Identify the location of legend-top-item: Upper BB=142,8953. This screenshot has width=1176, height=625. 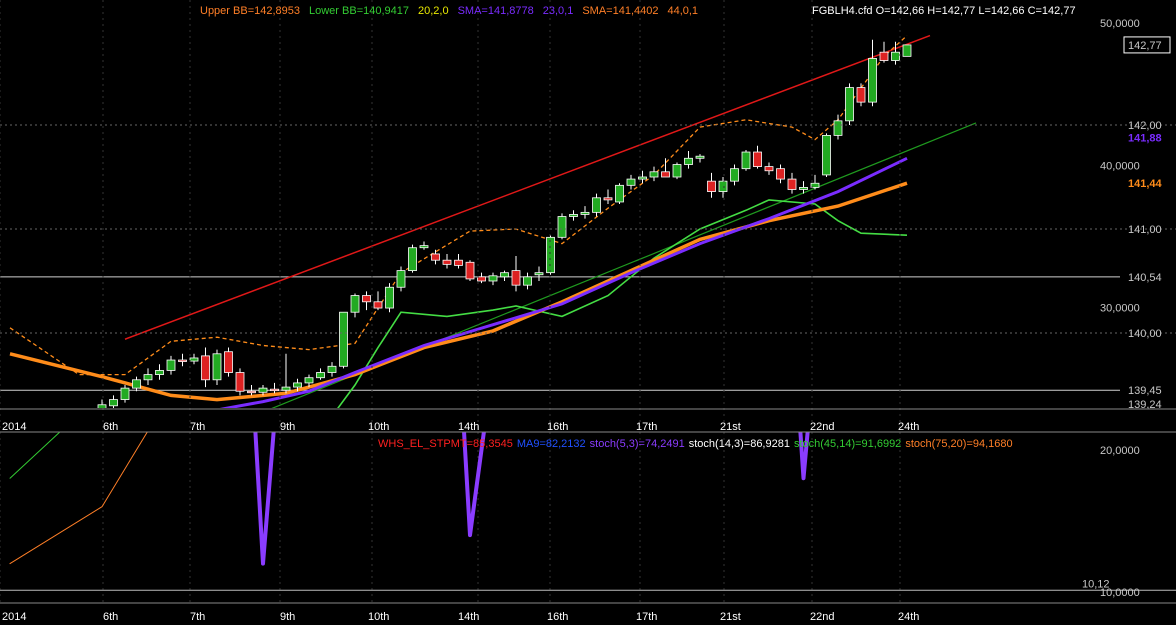
(250, 11).